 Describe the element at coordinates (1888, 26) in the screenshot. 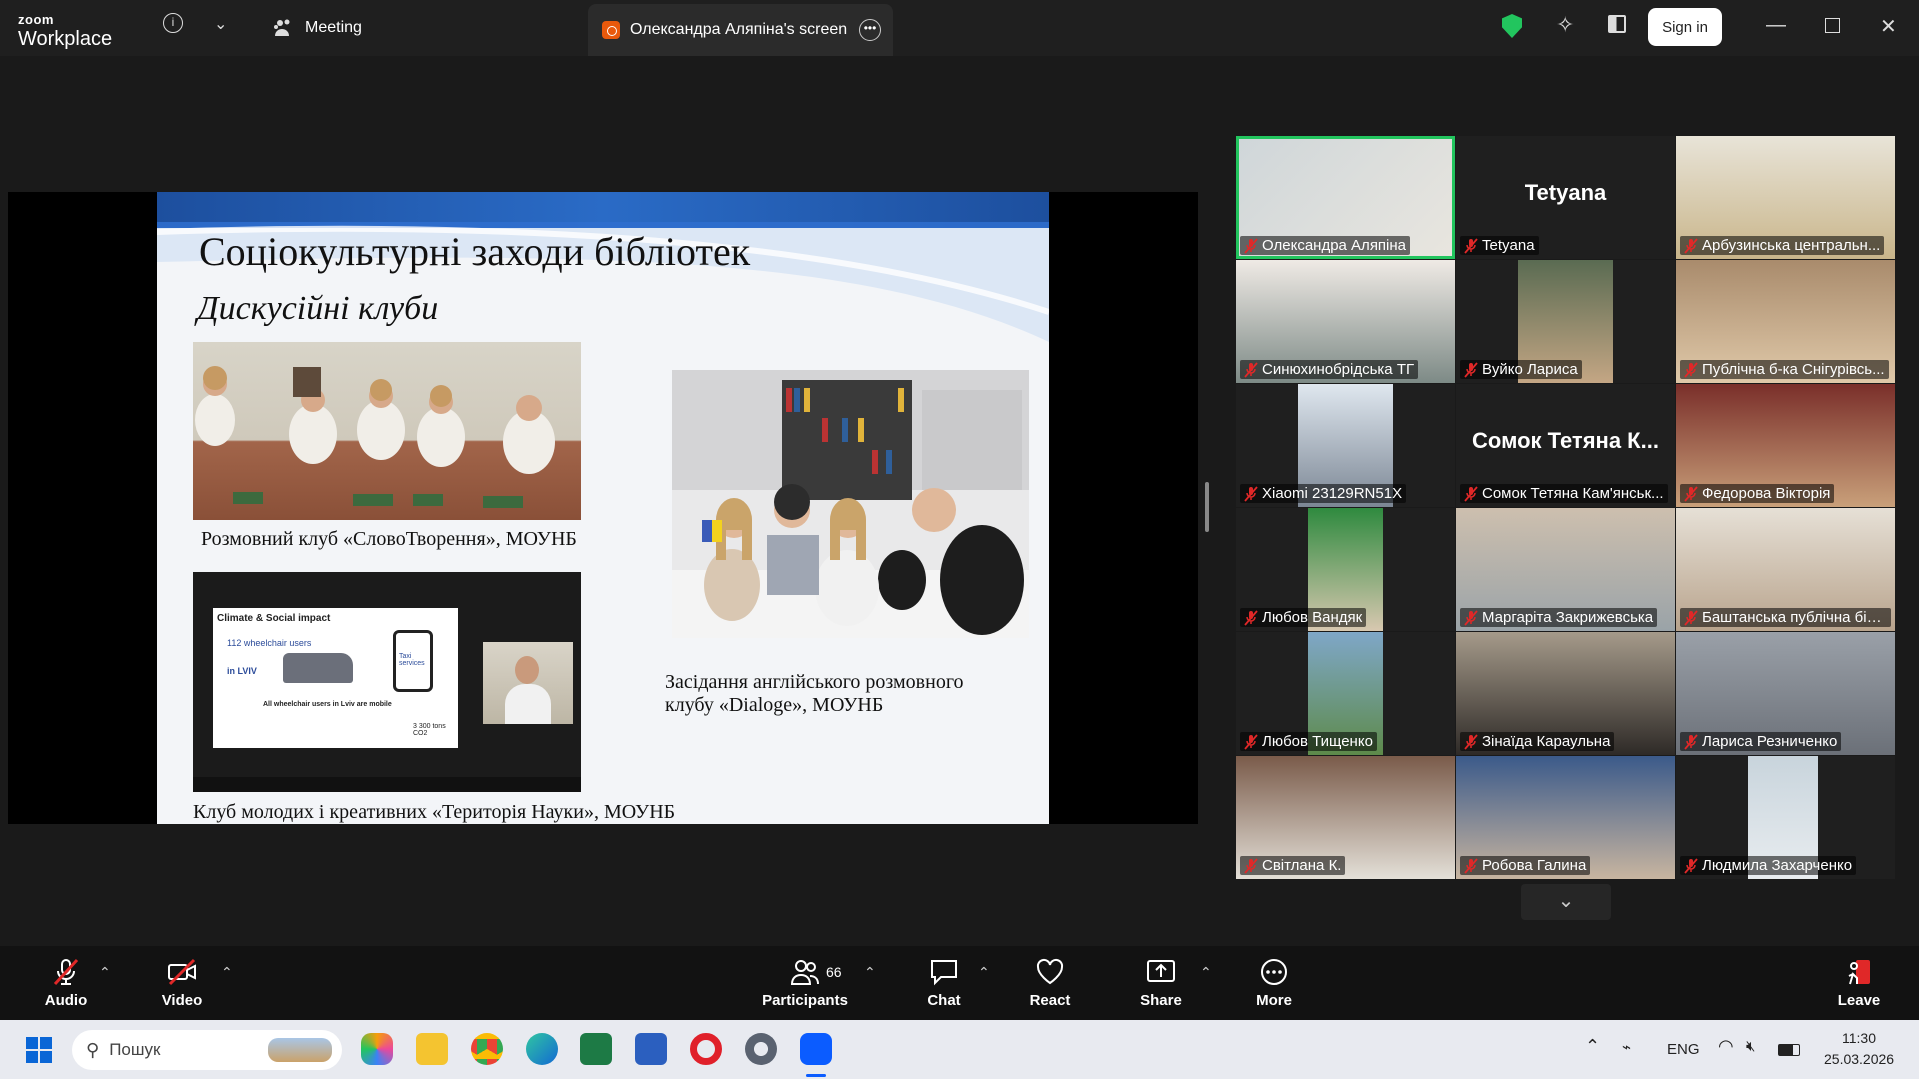

I see `close-icon: ✕` at that location.